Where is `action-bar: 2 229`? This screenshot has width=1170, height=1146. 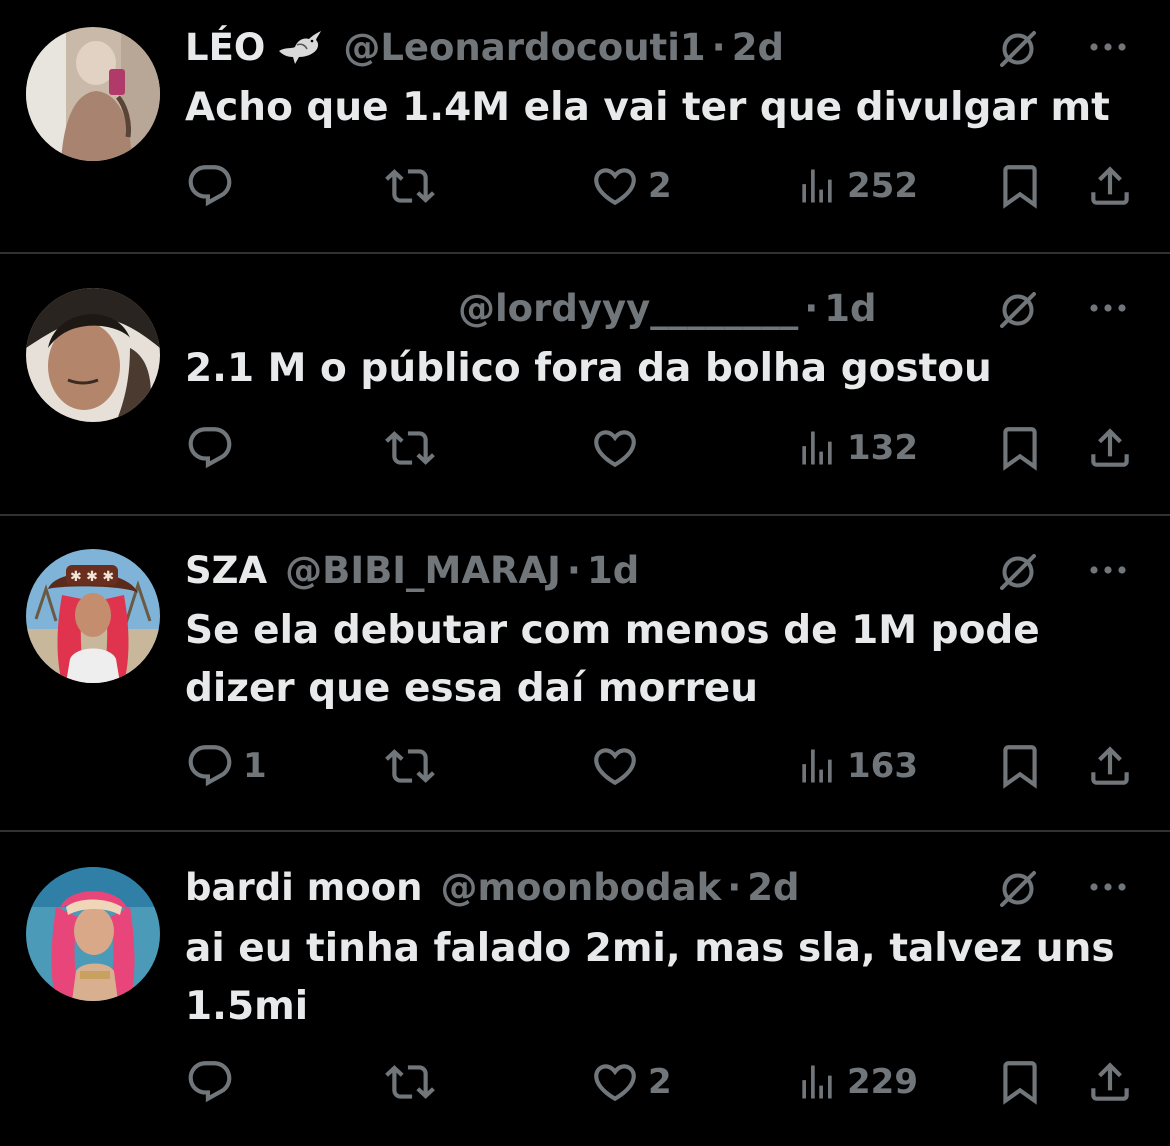 action-bar: 2 229 is located at coordinates (665, 1082).